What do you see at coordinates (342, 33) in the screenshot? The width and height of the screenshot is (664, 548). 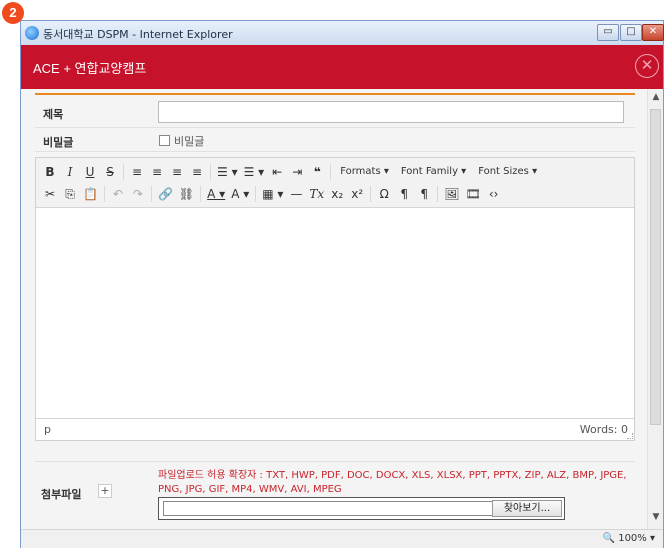 I see `window-titlebar: 동서대학교 DSPM - Internet Explorer ▭ □ ✕` at bounding box center [342, 33].